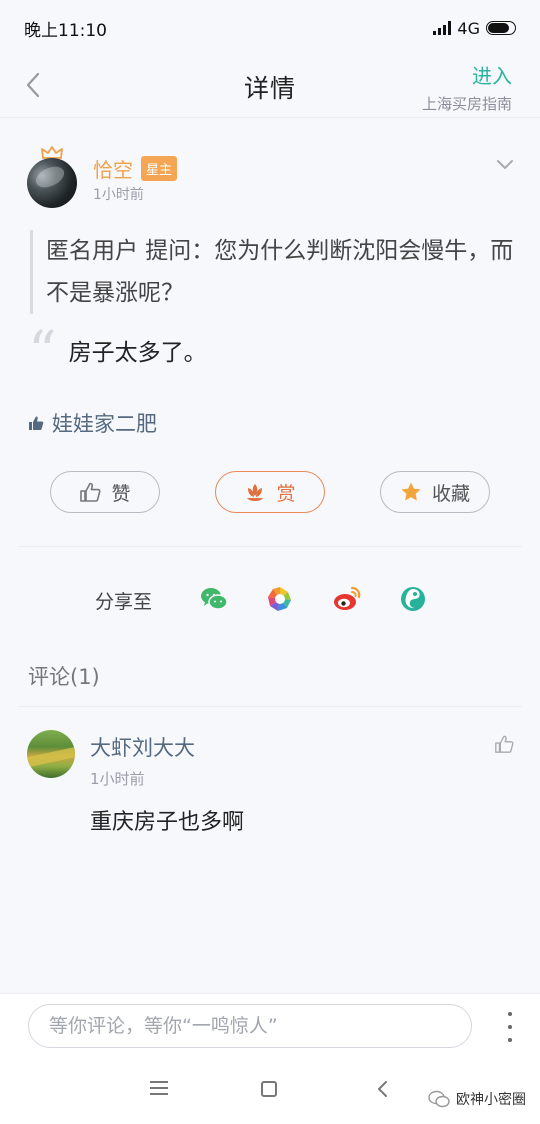  What do you see at coordinates (255, 492) in the screenshot?
I see `lotus-icon` at bounding box center [255, 492].